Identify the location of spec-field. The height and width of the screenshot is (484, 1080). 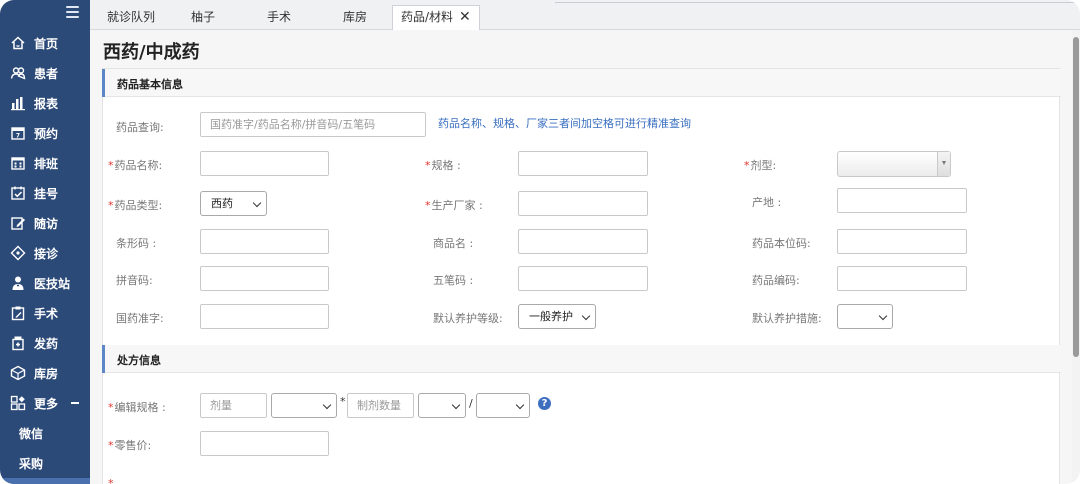
(583, 163).